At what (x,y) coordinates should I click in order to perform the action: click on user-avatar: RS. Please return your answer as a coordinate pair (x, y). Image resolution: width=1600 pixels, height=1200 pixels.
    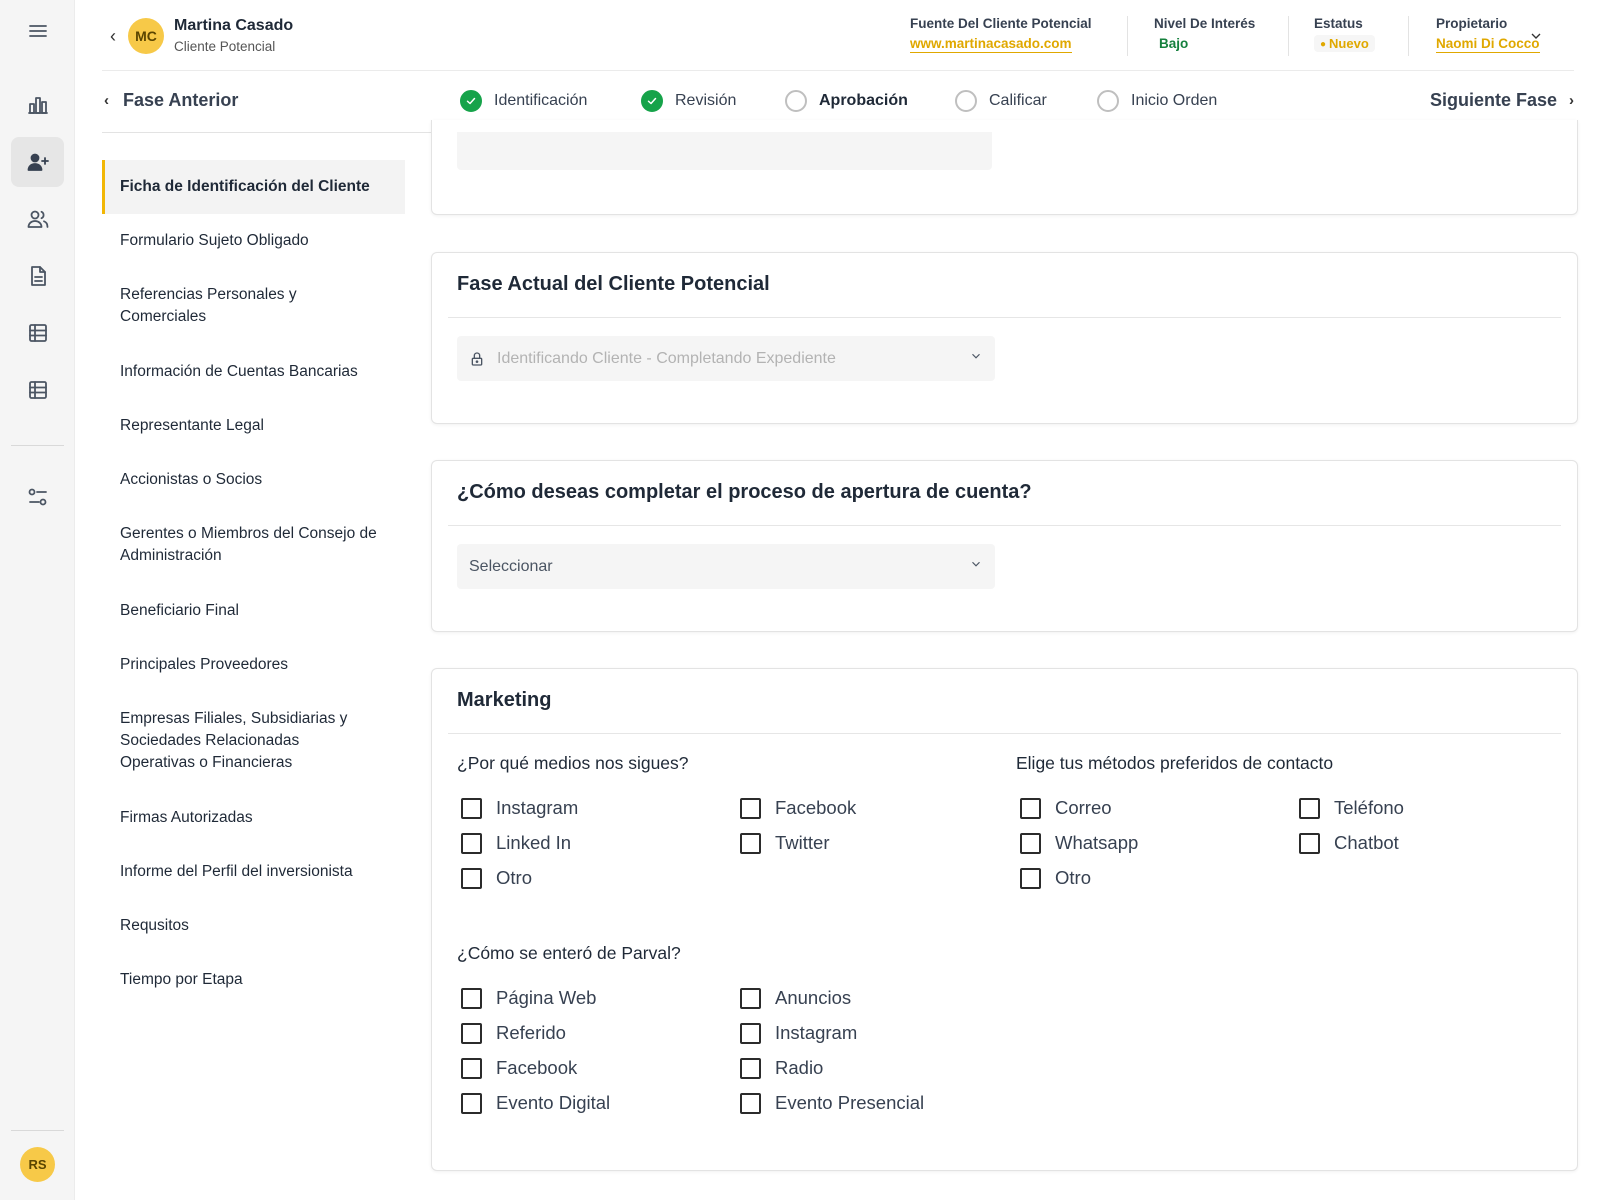
    Looking at the image, I should click on (37, 1164).